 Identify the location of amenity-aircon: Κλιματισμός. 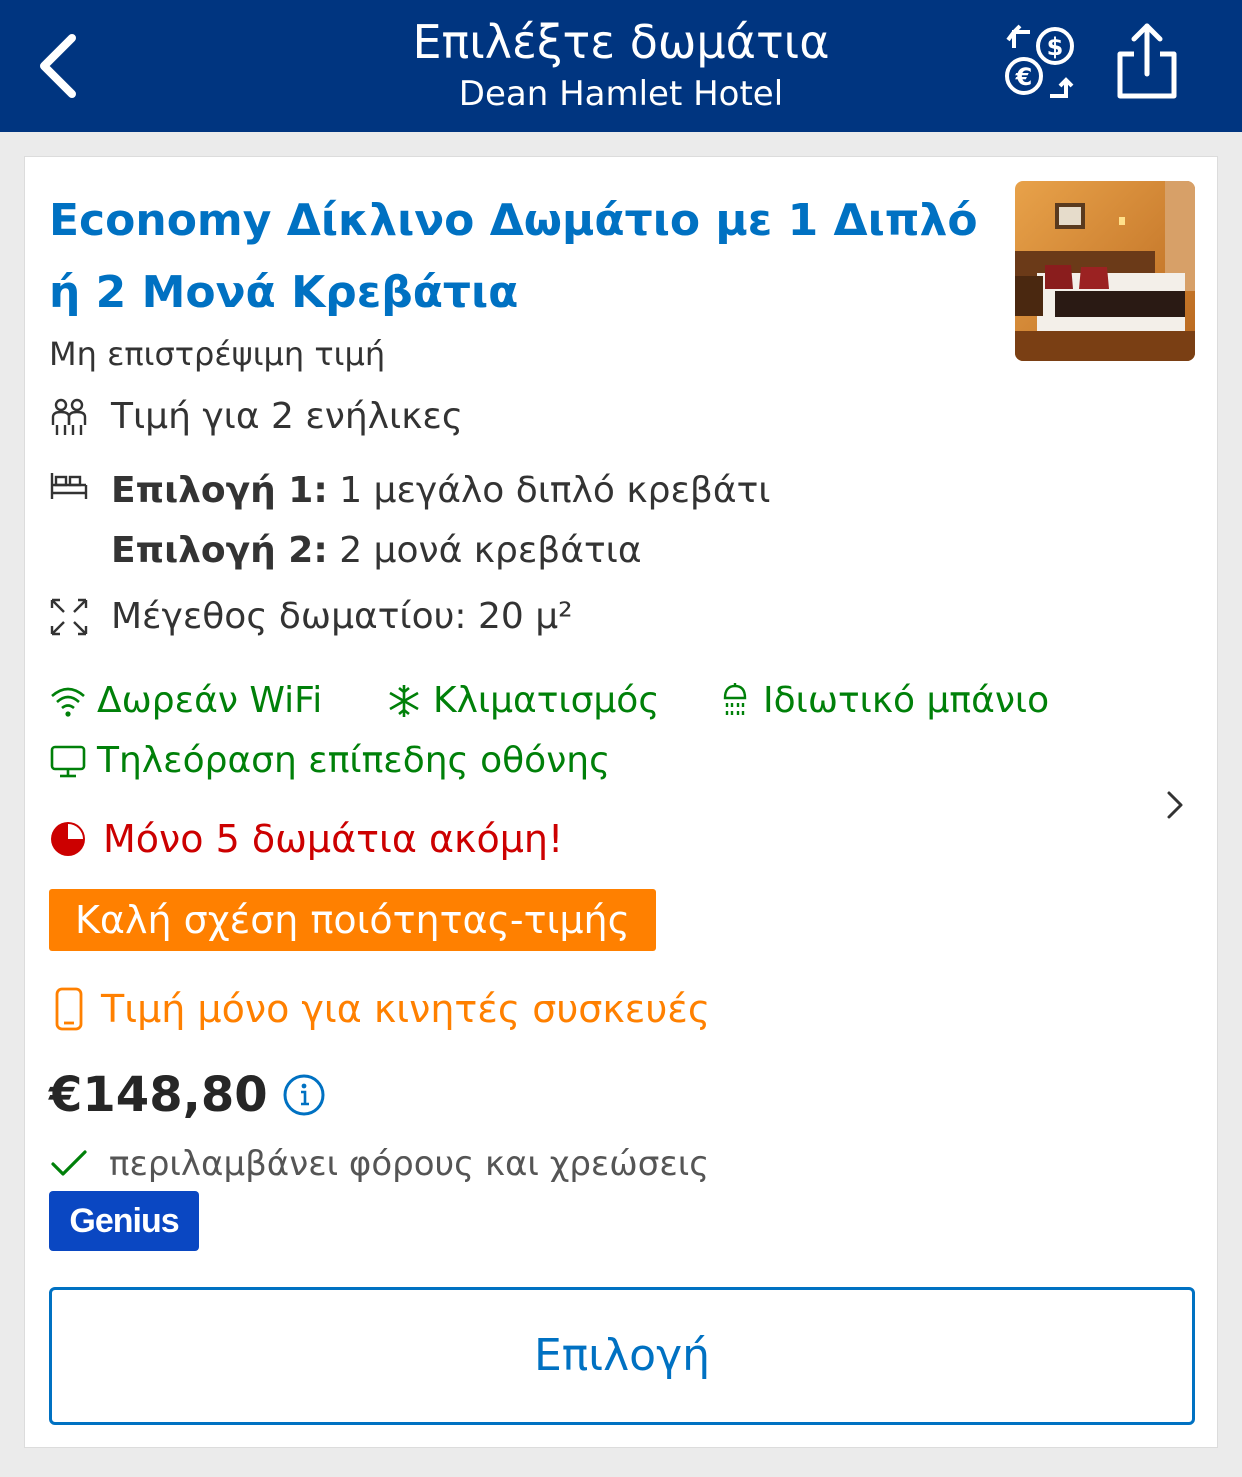
(522, 701).